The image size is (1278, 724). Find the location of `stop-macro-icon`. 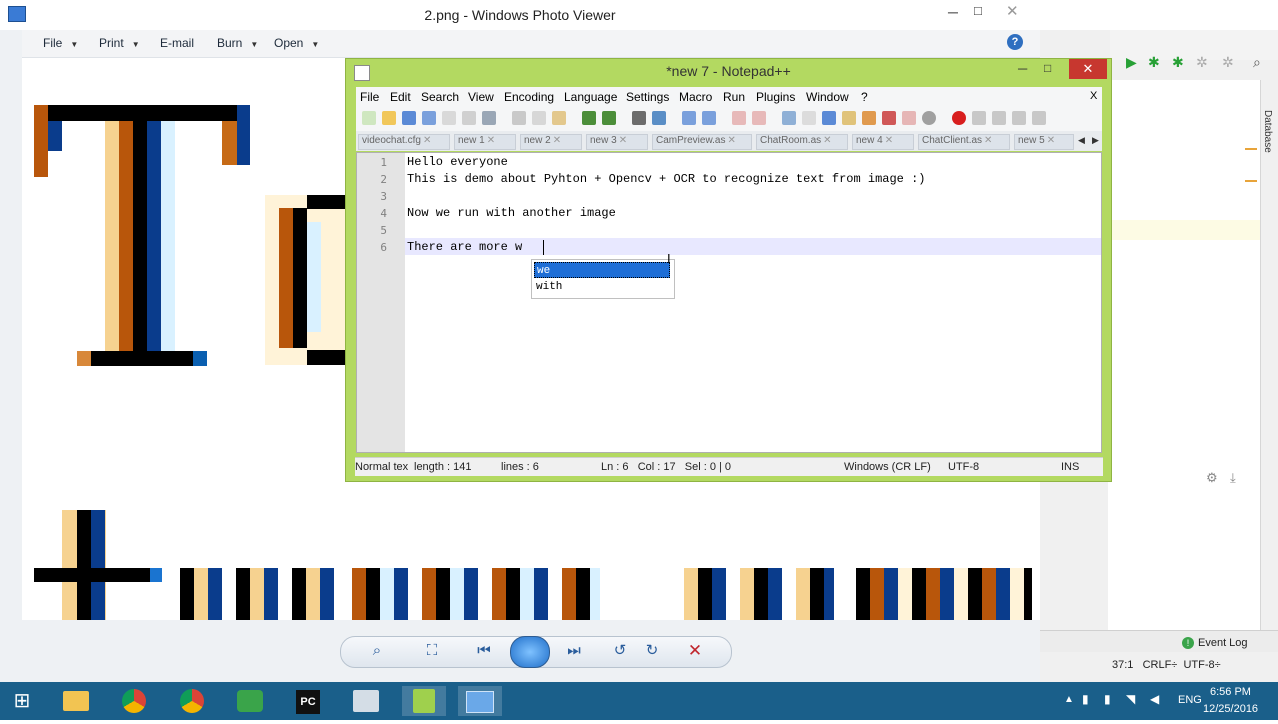

stop-macro-icon is located at coordinates (979, 118).